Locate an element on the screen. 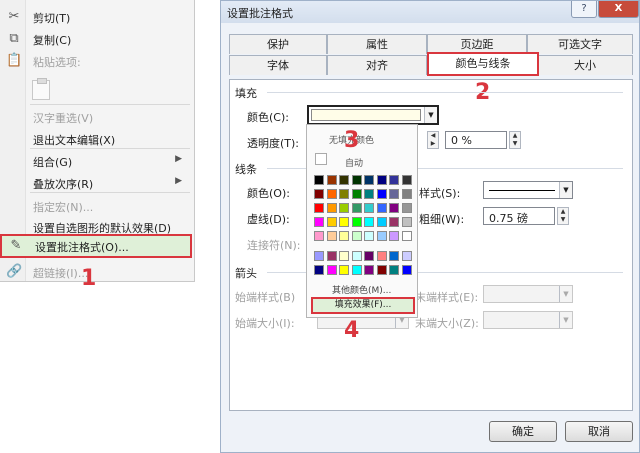 Image resolution: width=640 pixels, height=453 pixels. line-weight-spinner: ▲ ▼ is located at coordinates (563, 216).